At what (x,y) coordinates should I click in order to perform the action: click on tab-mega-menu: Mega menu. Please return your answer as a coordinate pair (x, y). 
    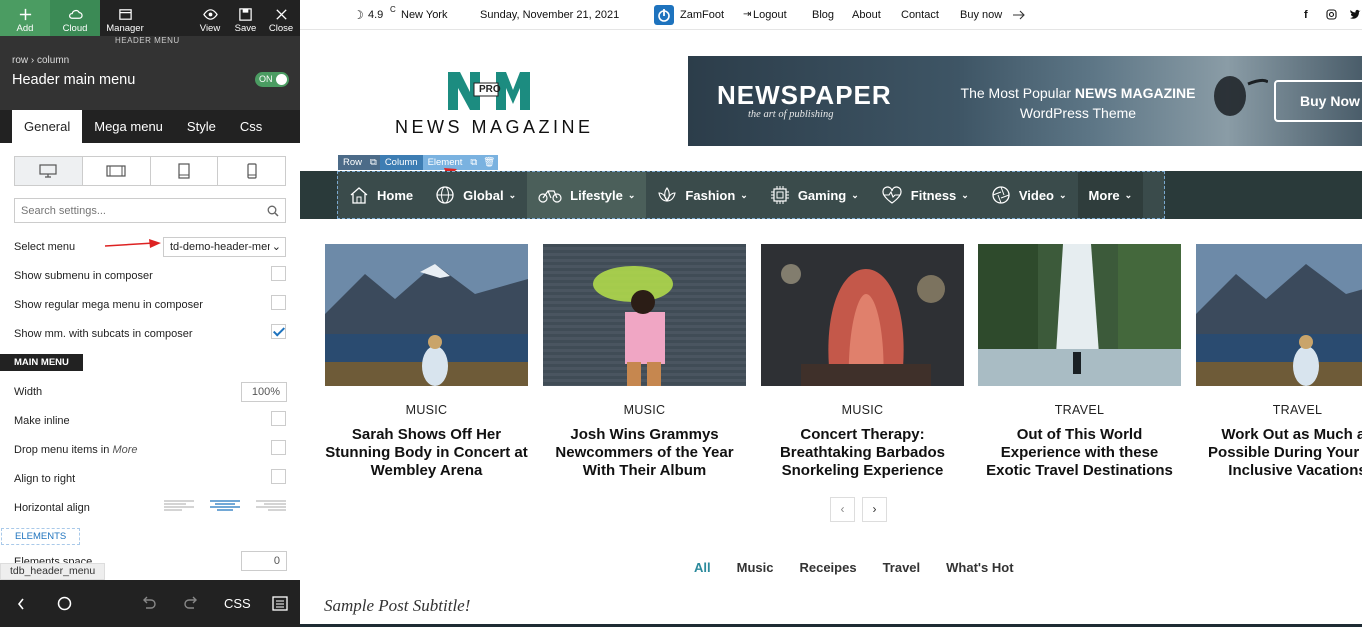
    Looking at the image, I should click on (128, 126).